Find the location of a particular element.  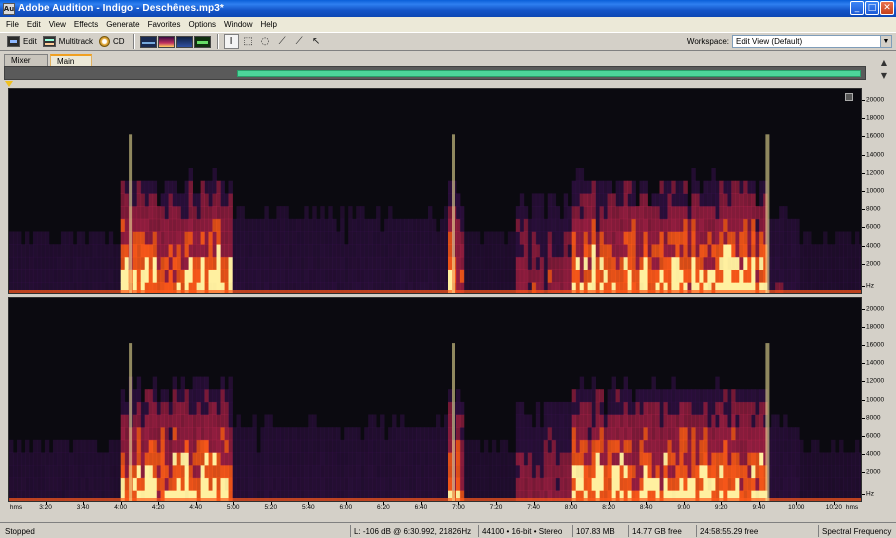

scrub-tool-icon: ↖ is located at coordinates (316, 41).